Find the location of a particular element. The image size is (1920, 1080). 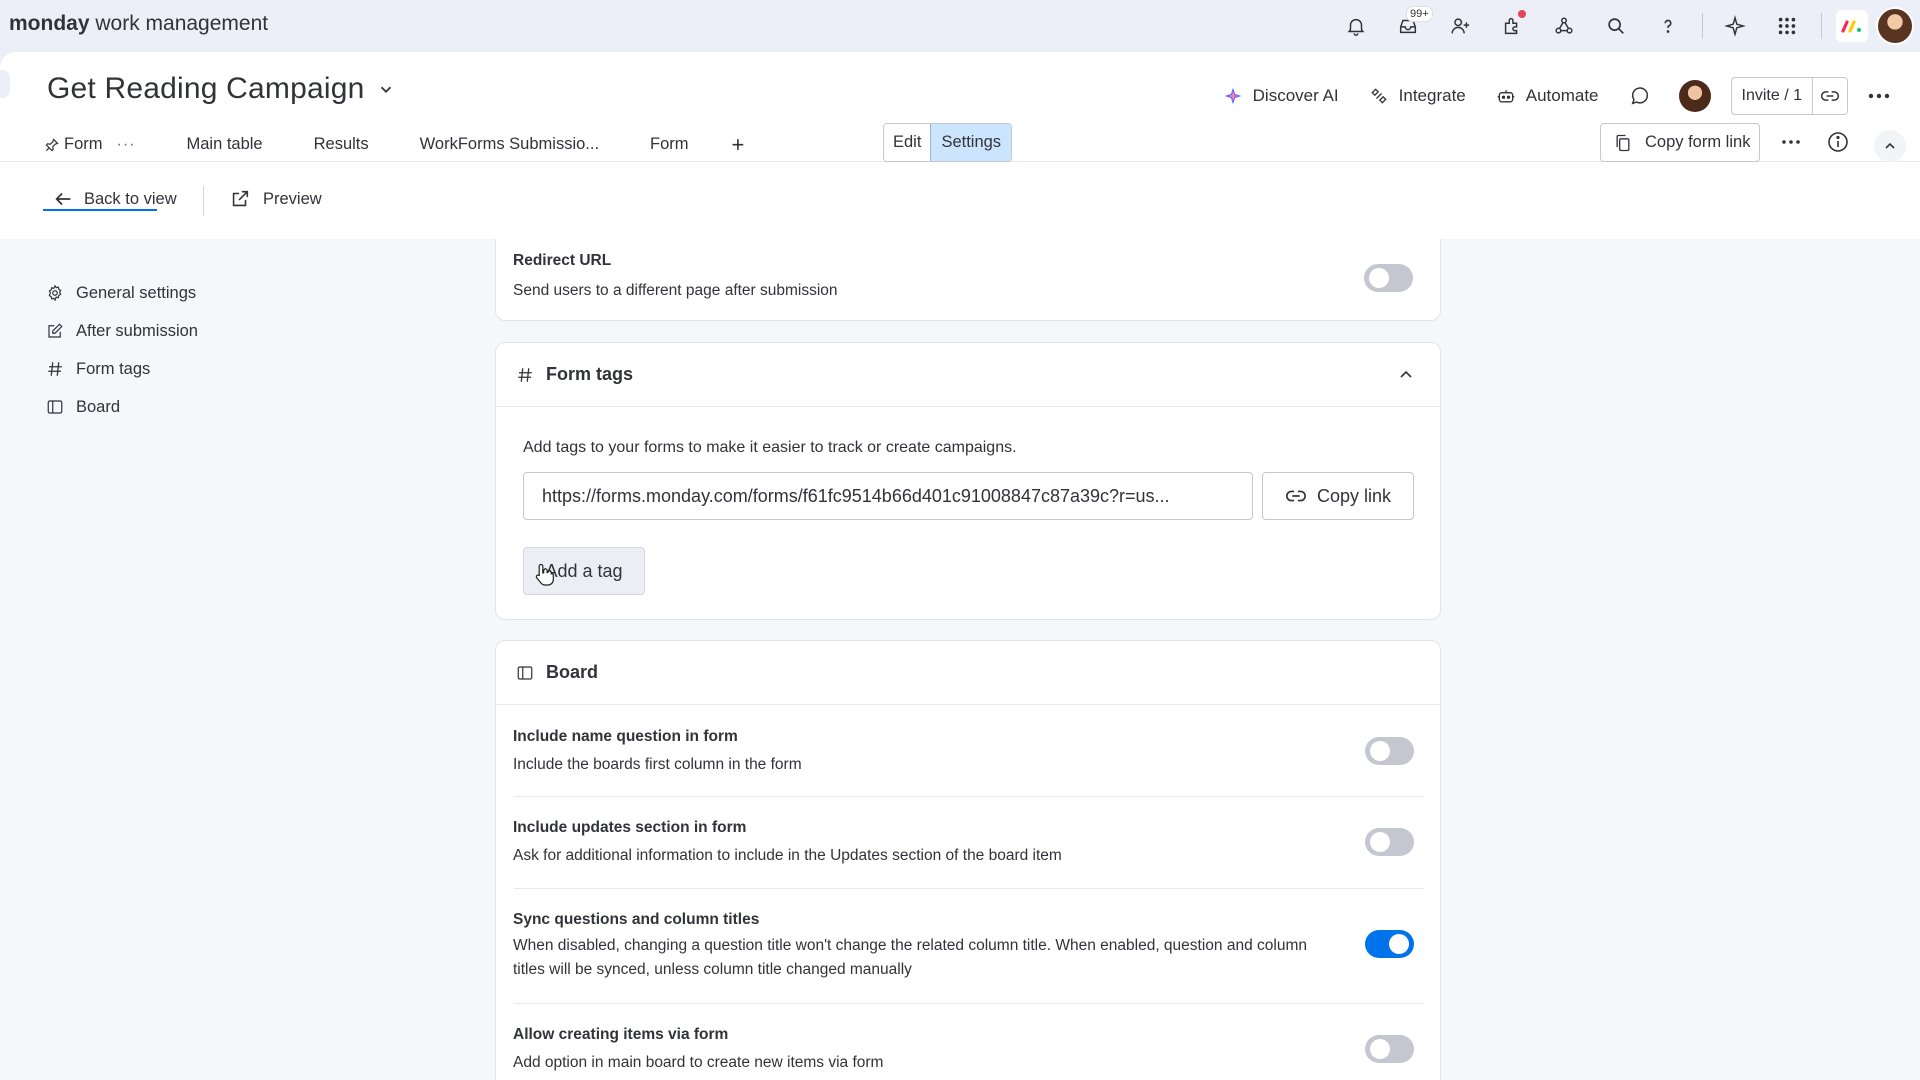

top-icons: 99+ is located at coordinates (1626, 26).